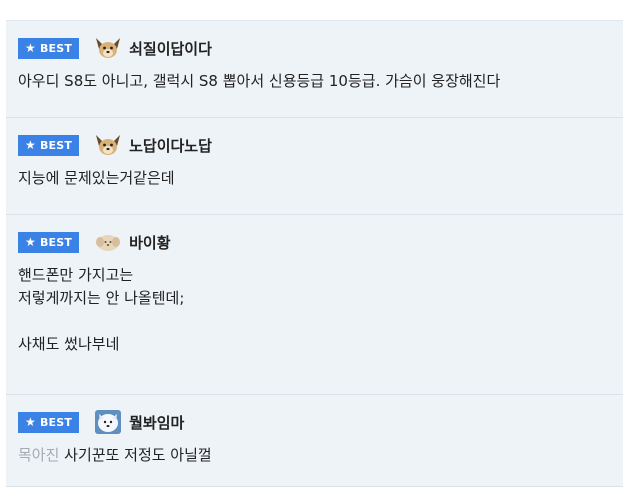 This screenshot has width=629, height=501. I want to click on comment-text-rest: 사기꾼또 저정도 아닐껄, so click(135, 455).